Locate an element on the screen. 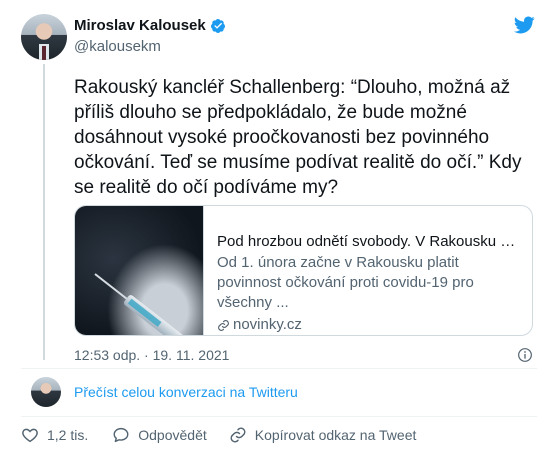 The image size is (557, 452). copy-link-button: Kopírovat odkaz na Tweet is located at coordinates (323, 435).